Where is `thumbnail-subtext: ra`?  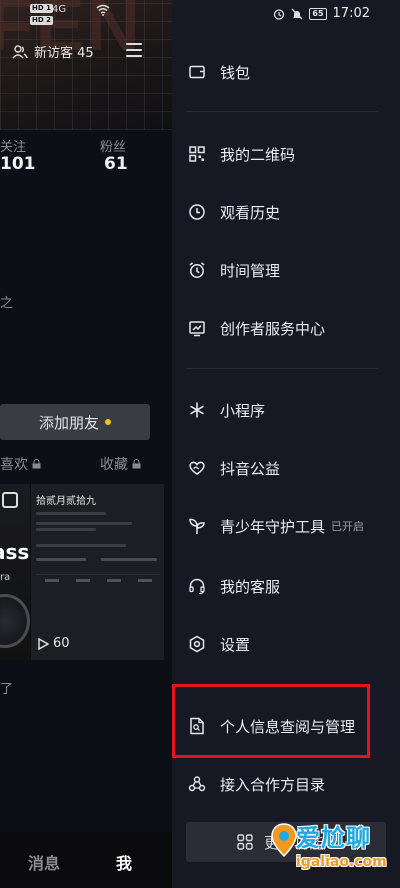 thumbnail-subtext: ra is located at coordinates (5, 577).